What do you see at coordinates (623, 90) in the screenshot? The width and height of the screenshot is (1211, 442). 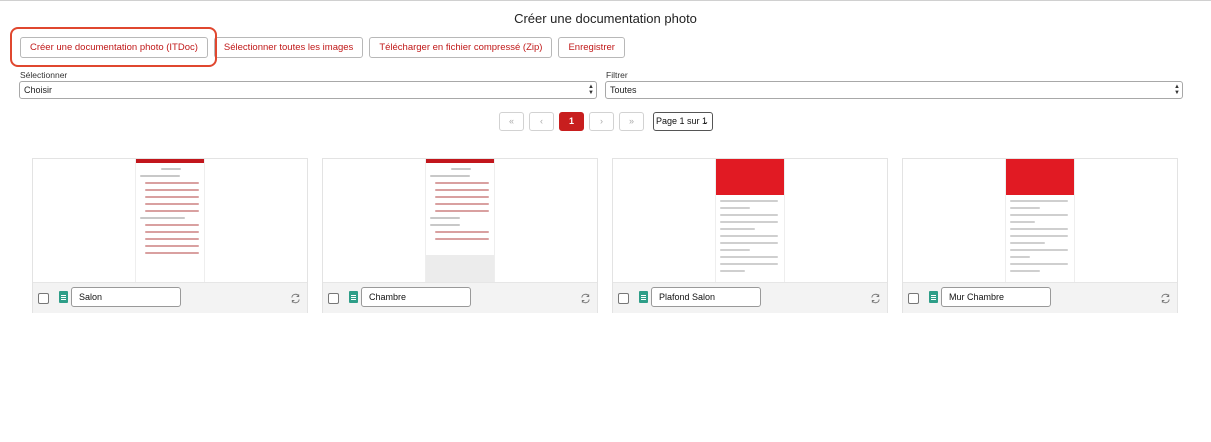 I see `filter-value: Toutes` at bounding box center [623, 90].